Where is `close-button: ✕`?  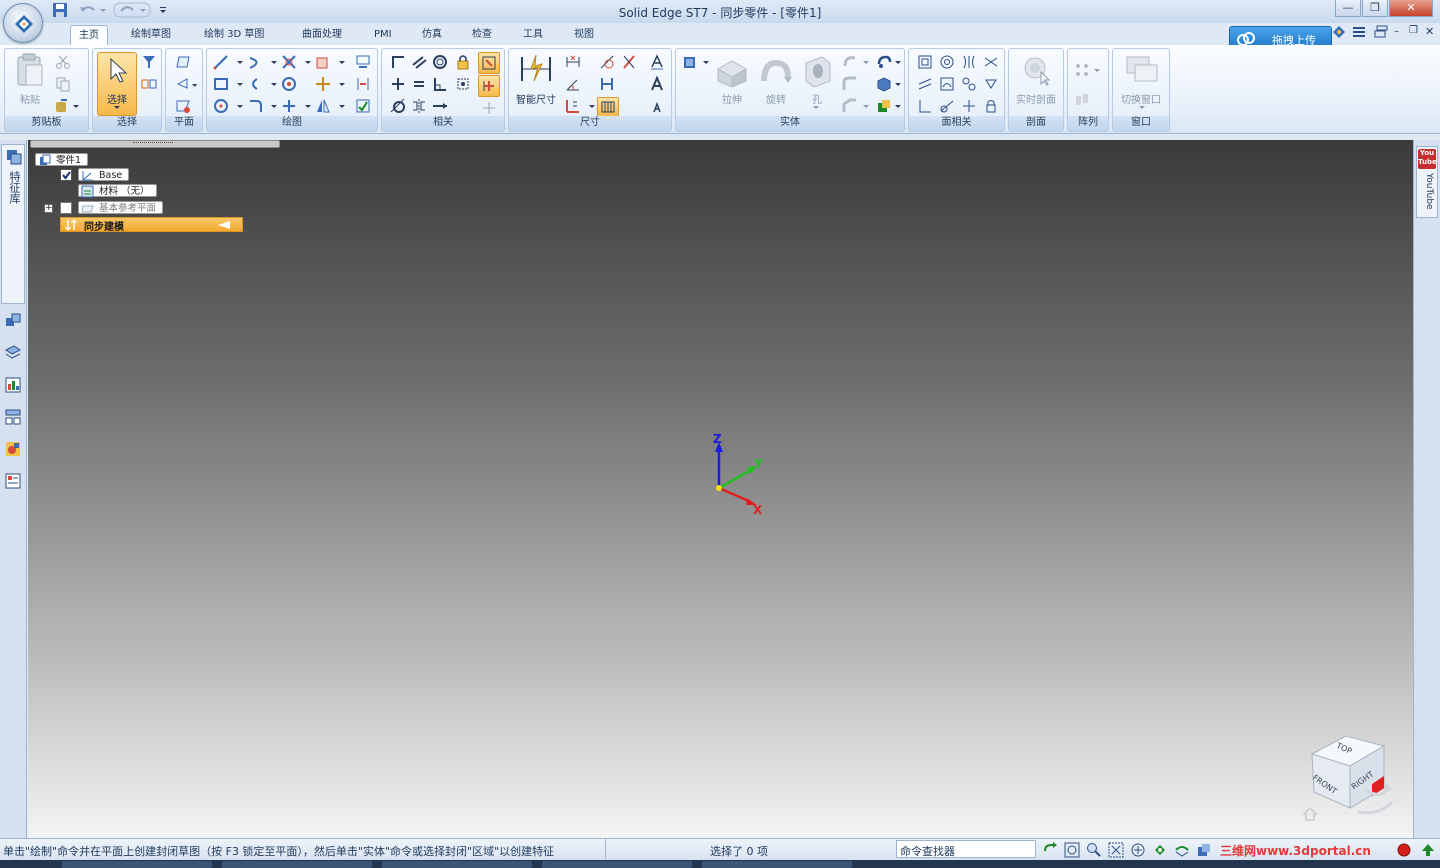 close-button: ✕ is located at coordinates (1411, 8).